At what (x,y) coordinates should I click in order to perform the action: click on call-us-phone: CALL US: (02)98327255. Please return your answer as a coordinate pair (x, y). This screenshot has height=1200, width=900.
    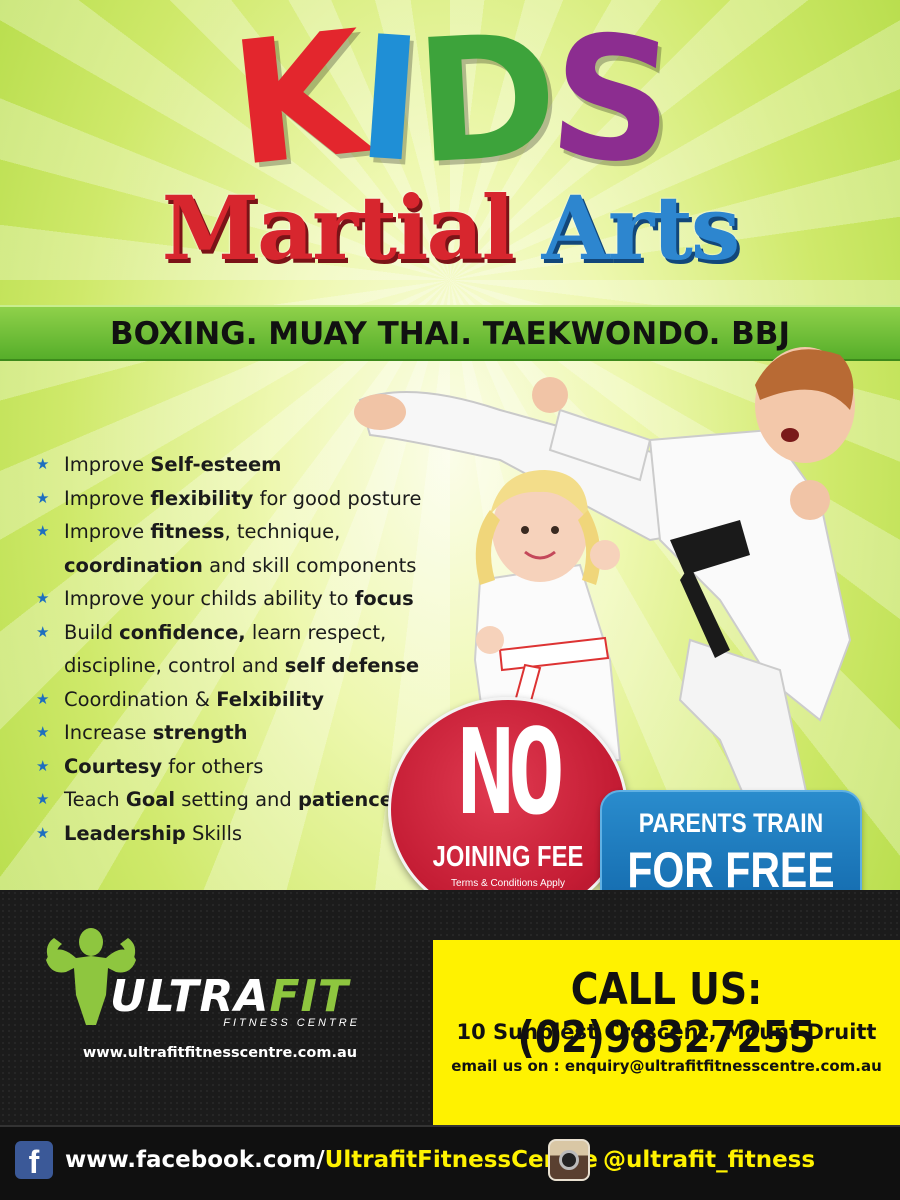
    Looking at the image, I should click on (667, 1014).